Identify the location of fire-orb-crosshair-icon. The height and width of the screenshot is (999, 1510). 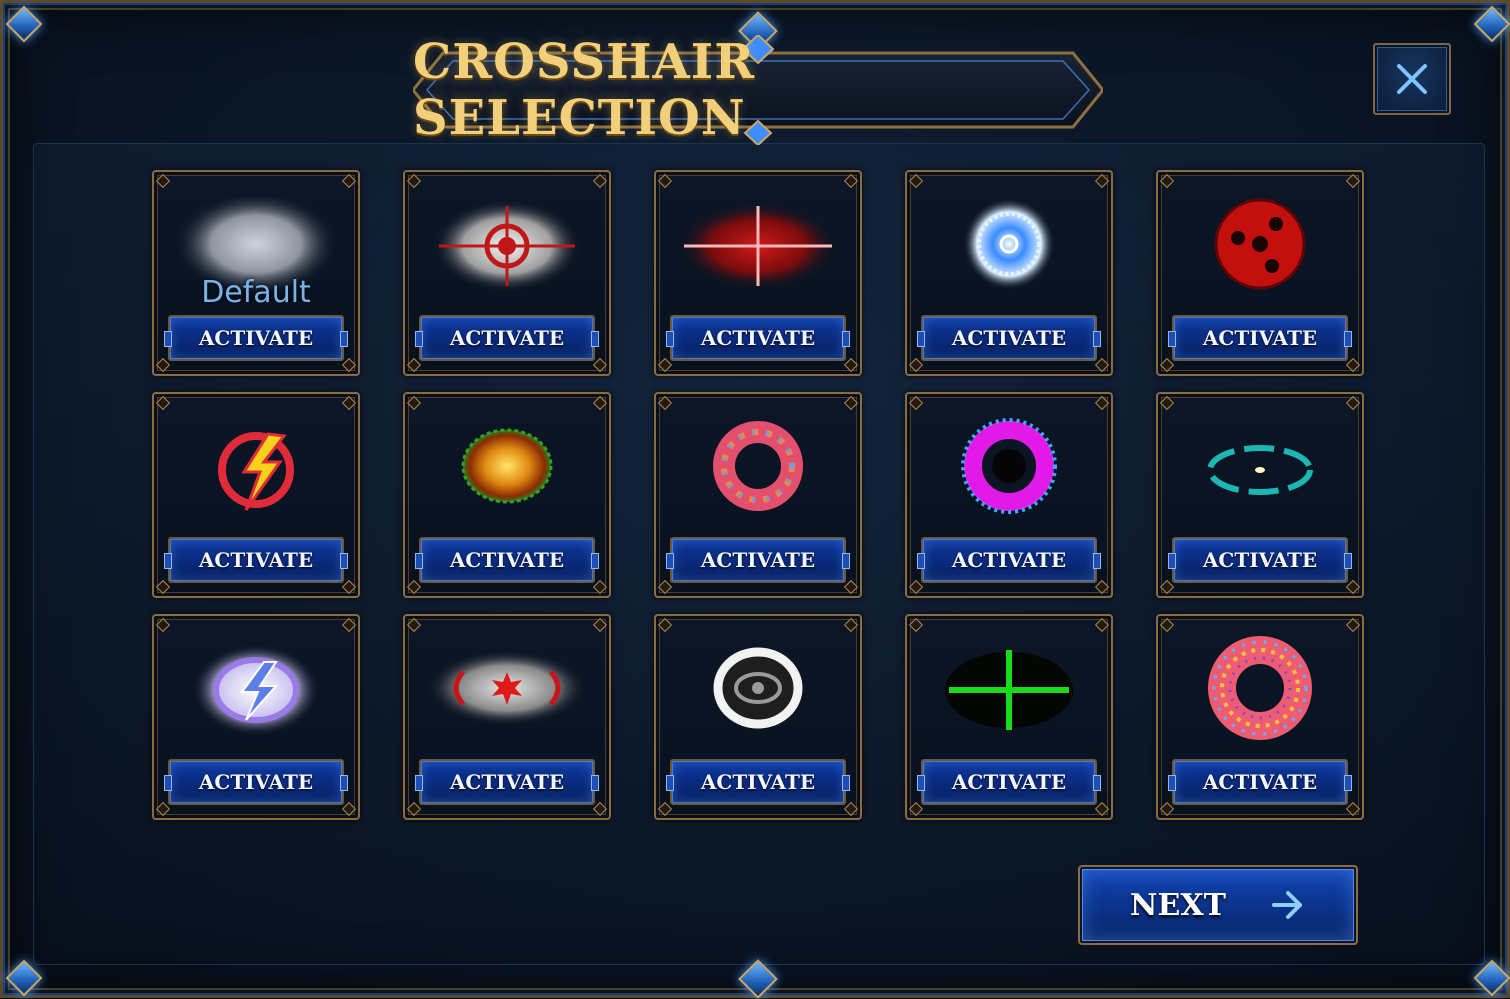
(507, 471).